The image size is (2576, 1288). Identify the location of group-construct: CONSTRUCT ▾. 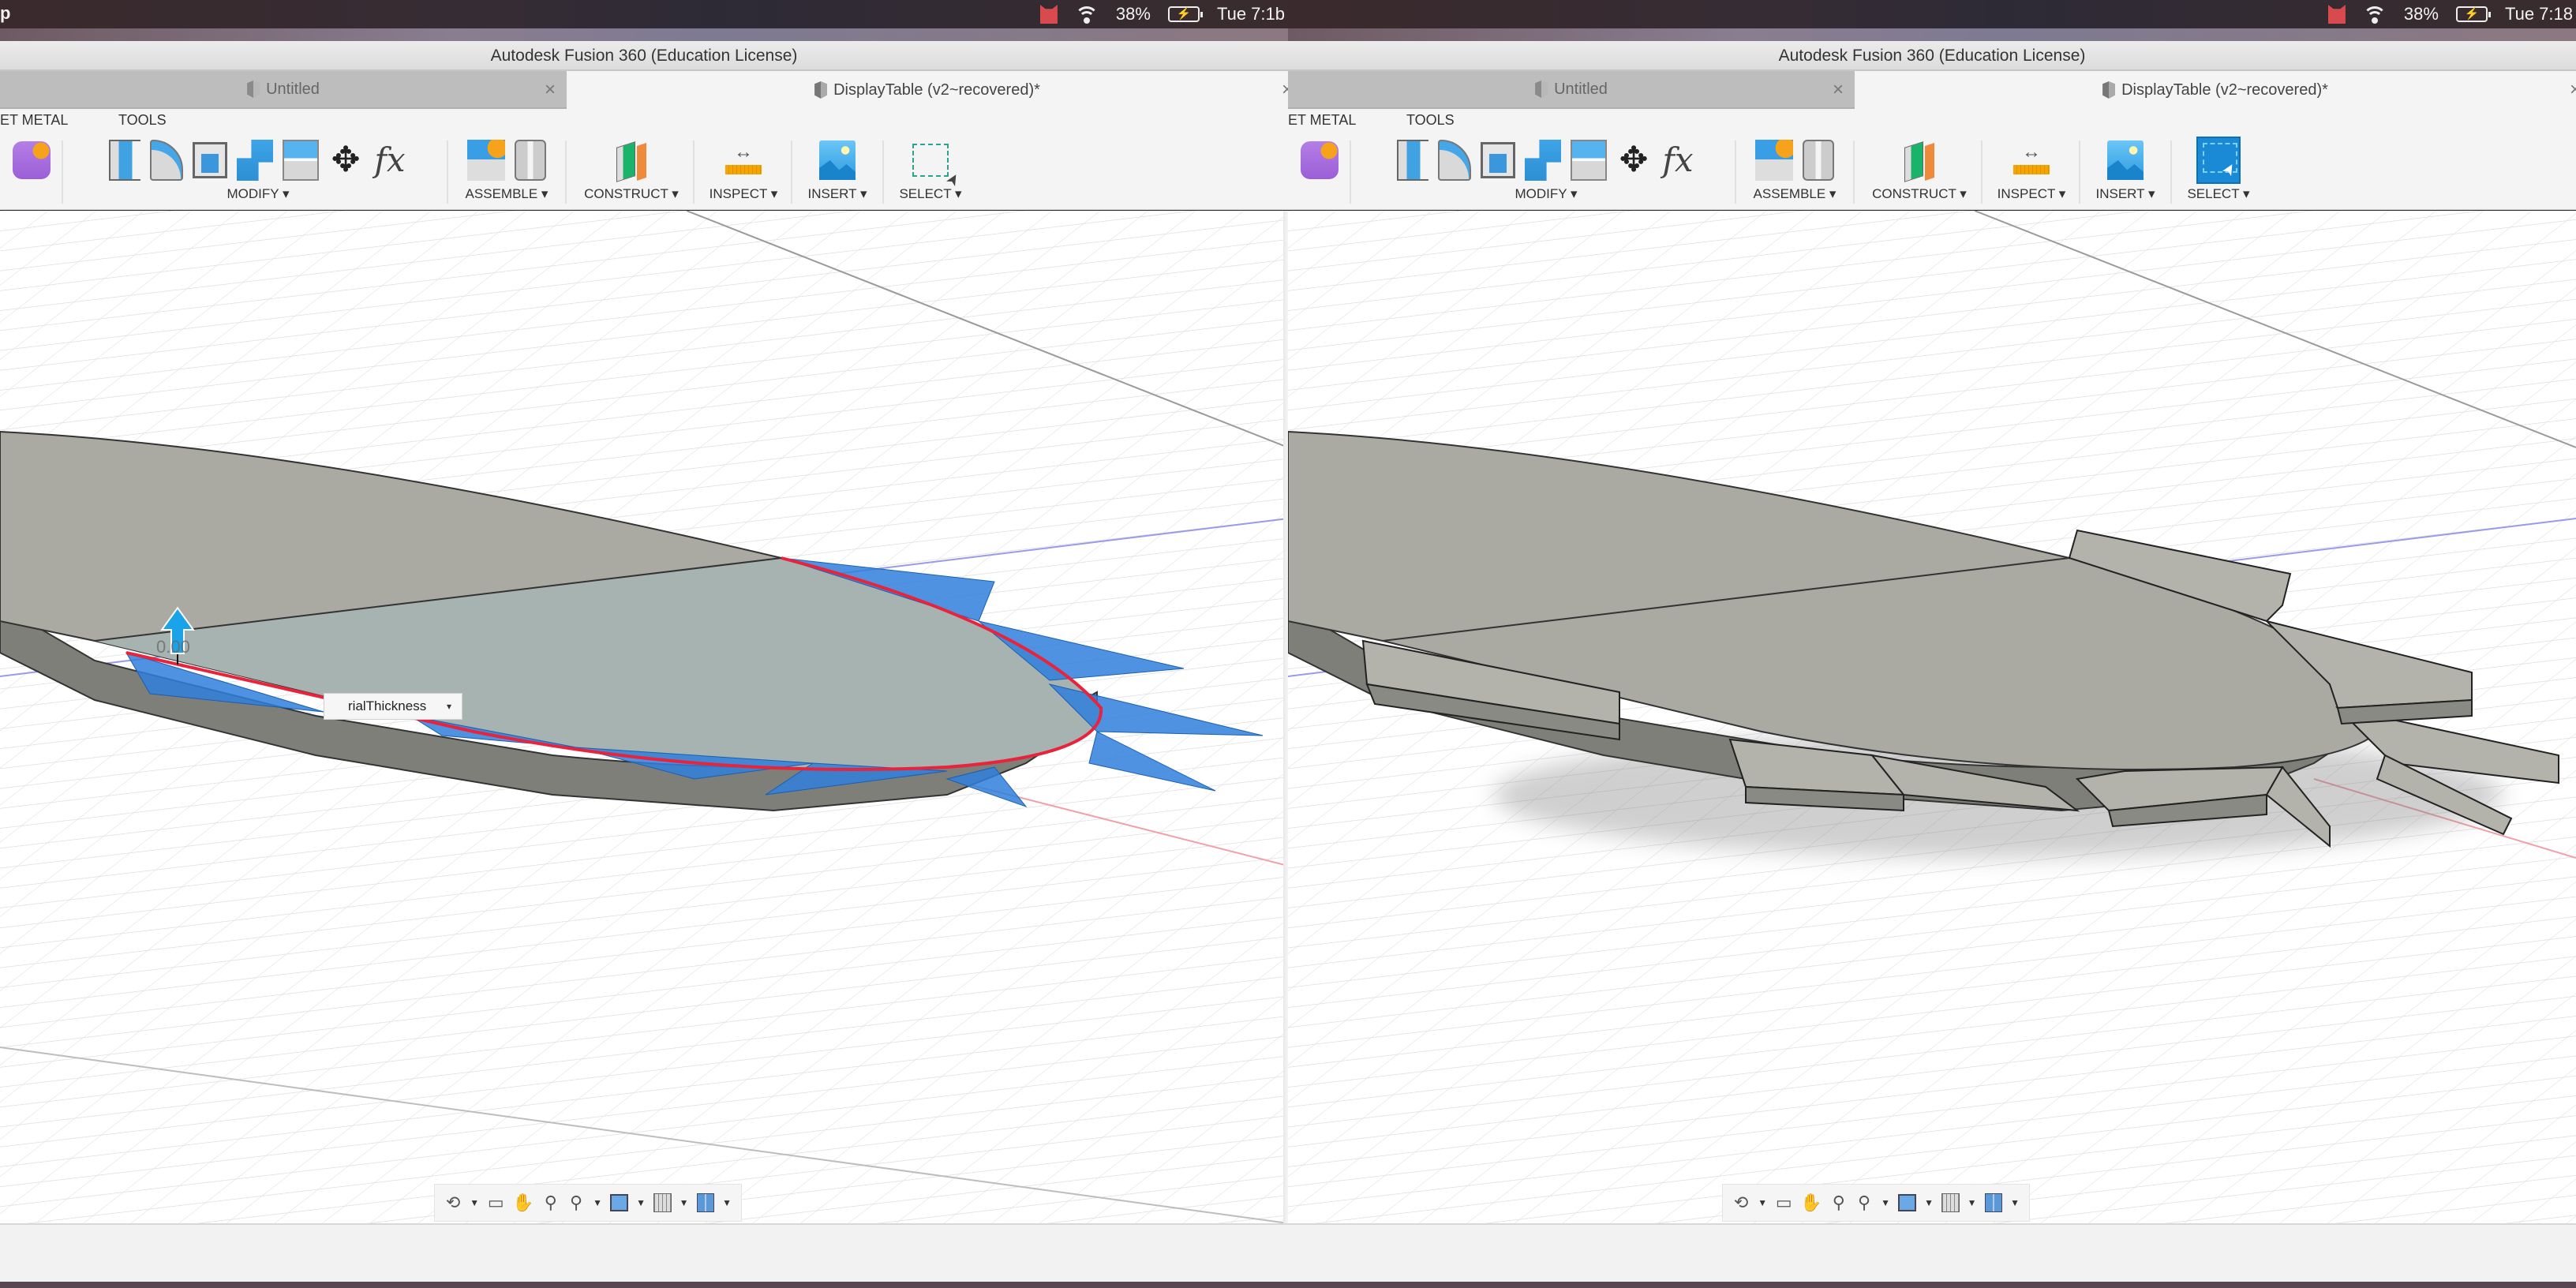
(1919, 172).